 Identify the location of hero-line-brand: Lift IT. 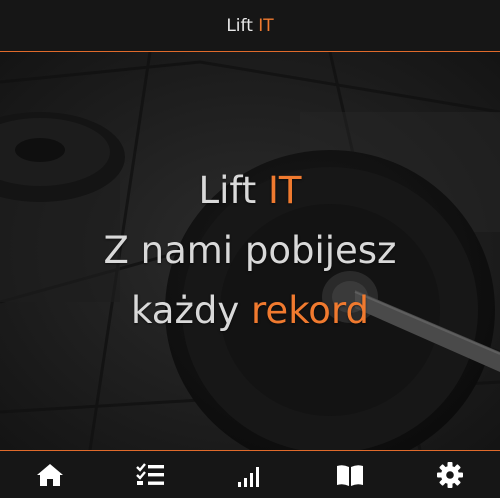
(249, 191).